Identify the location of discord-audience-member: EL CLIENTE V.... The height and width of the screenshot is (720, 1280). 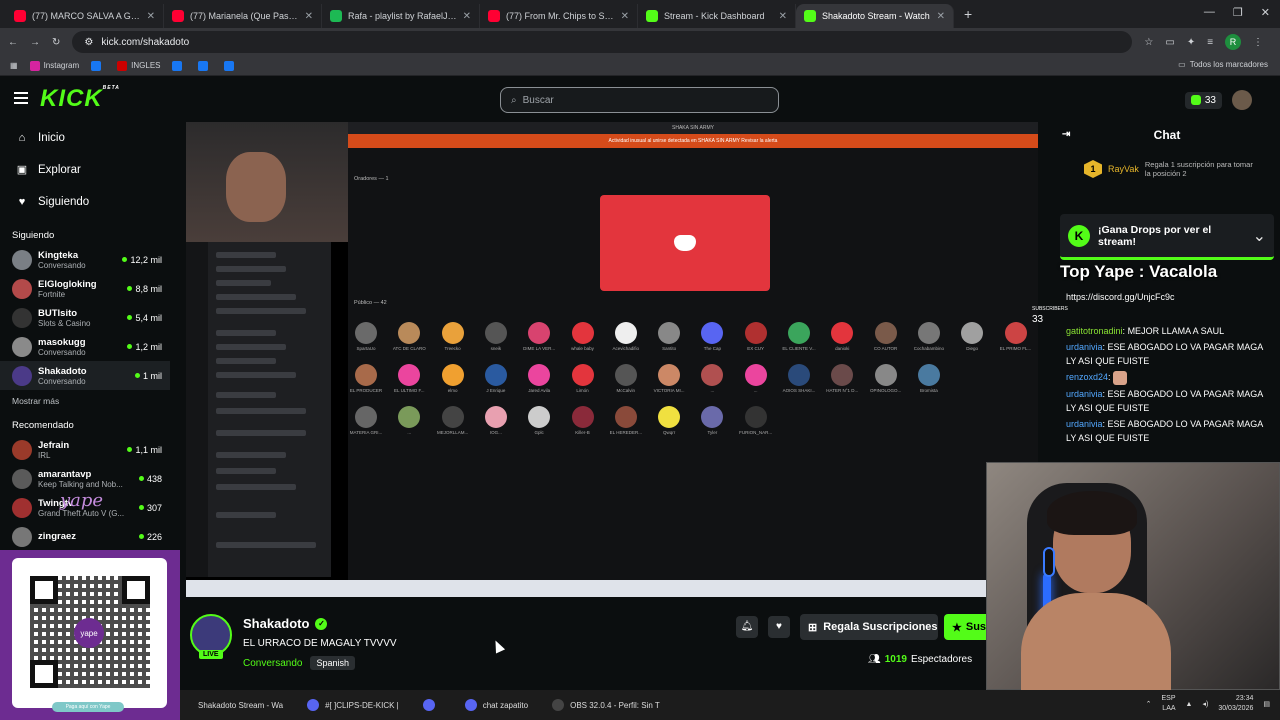
(799, 336).